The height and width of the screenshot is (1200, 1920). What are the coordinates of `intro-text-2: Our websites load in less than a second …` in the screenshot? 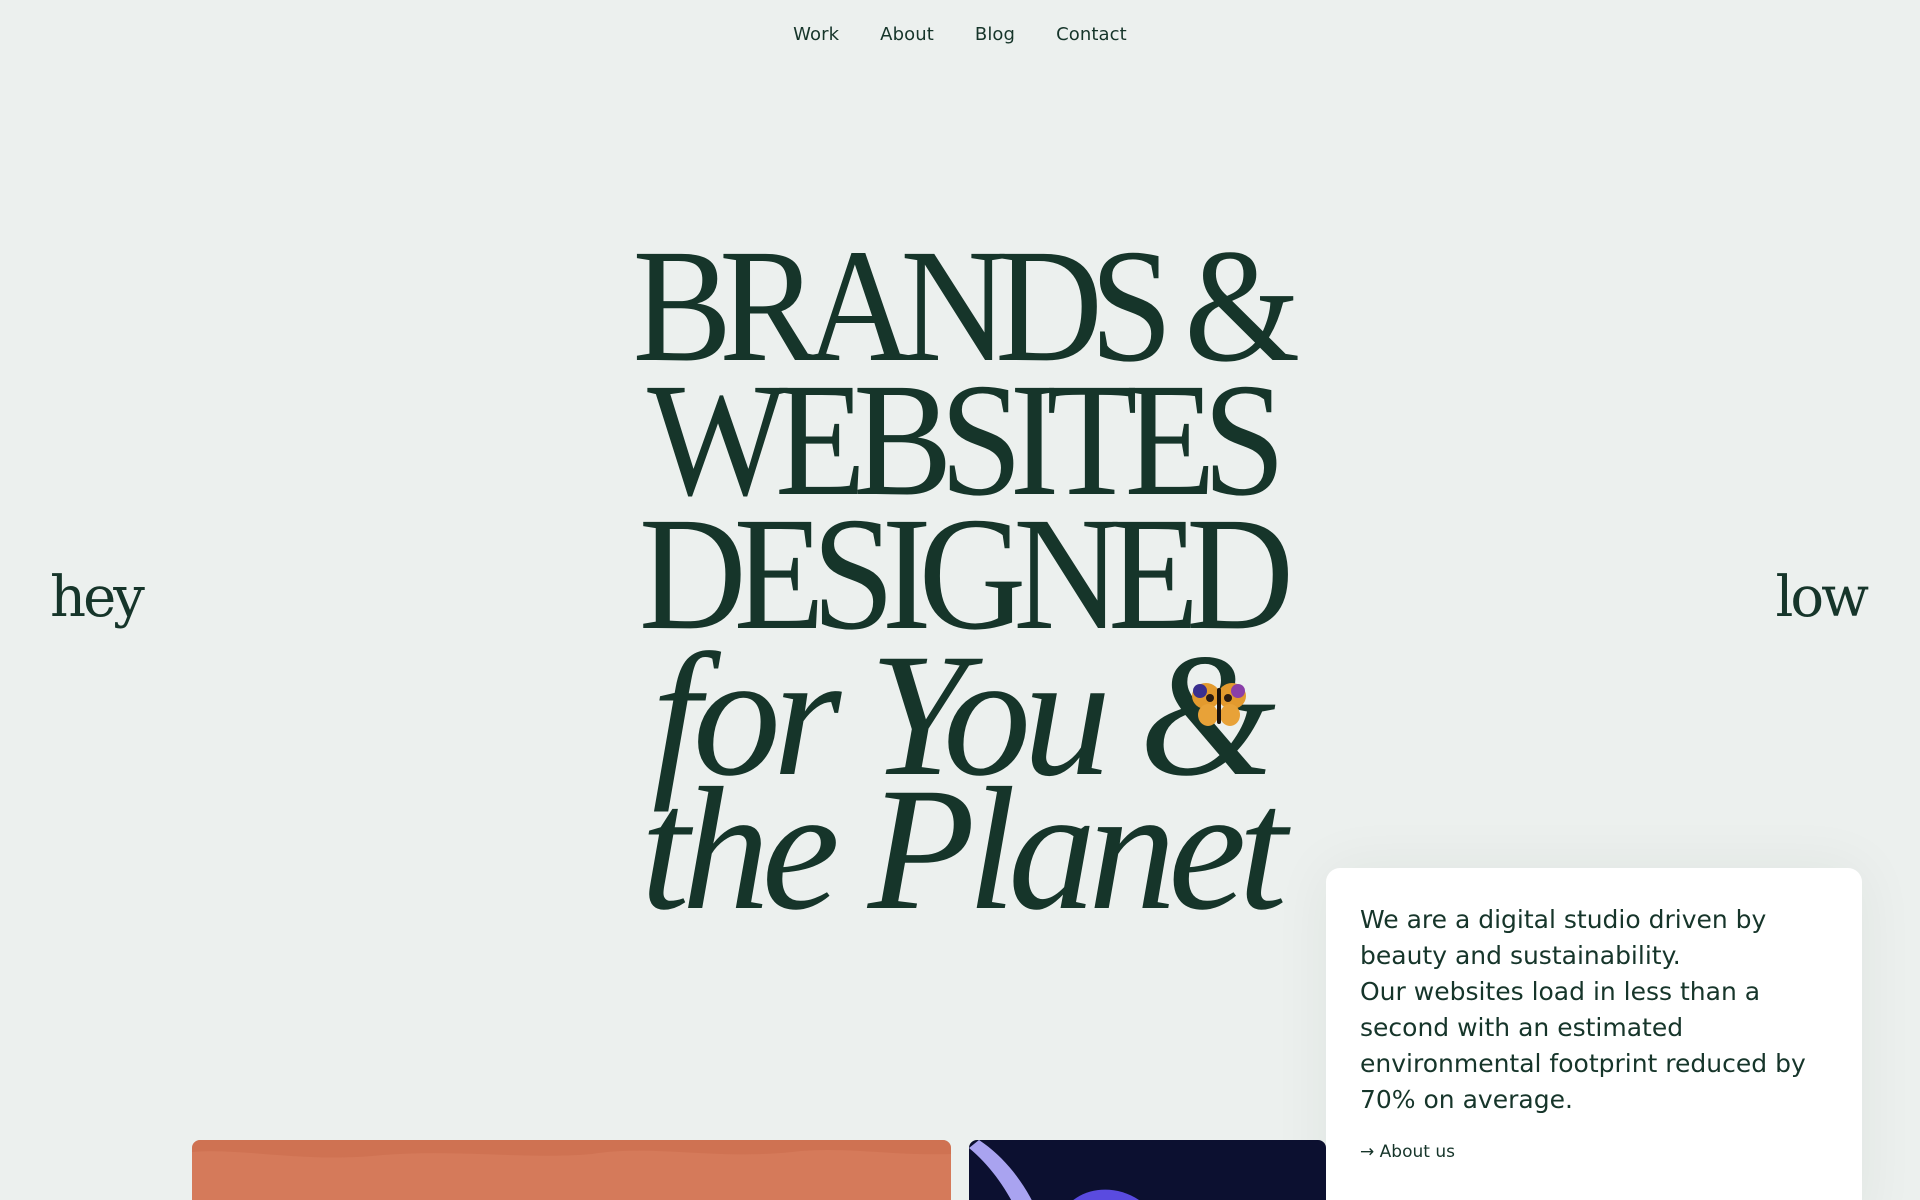 It's located at (1583, 1045).